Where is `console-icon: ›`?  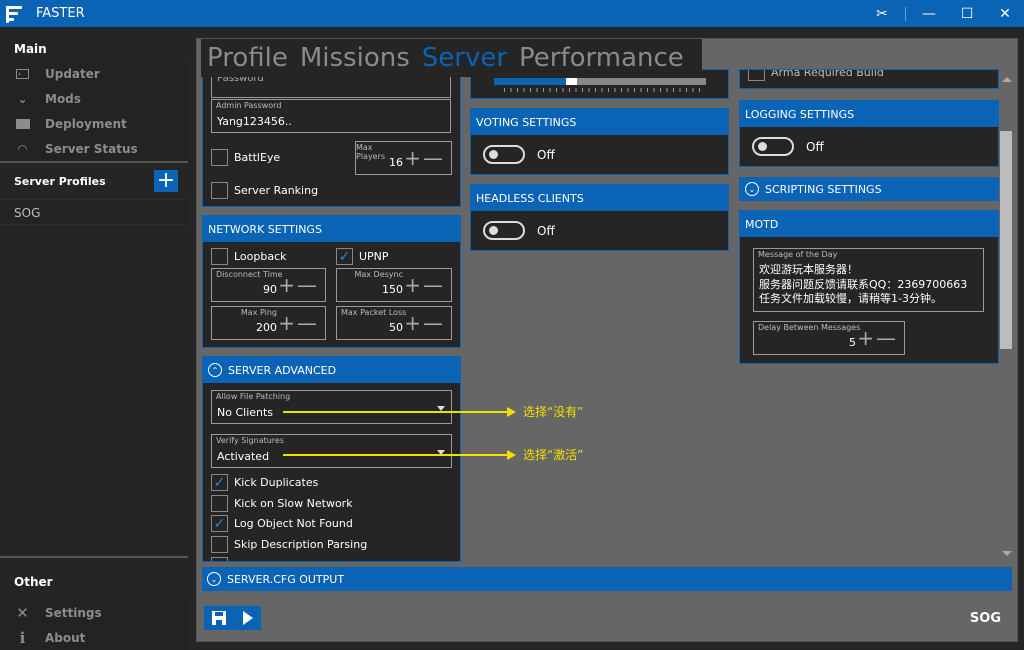
console-icon: › is located at coordinates (22, 73).